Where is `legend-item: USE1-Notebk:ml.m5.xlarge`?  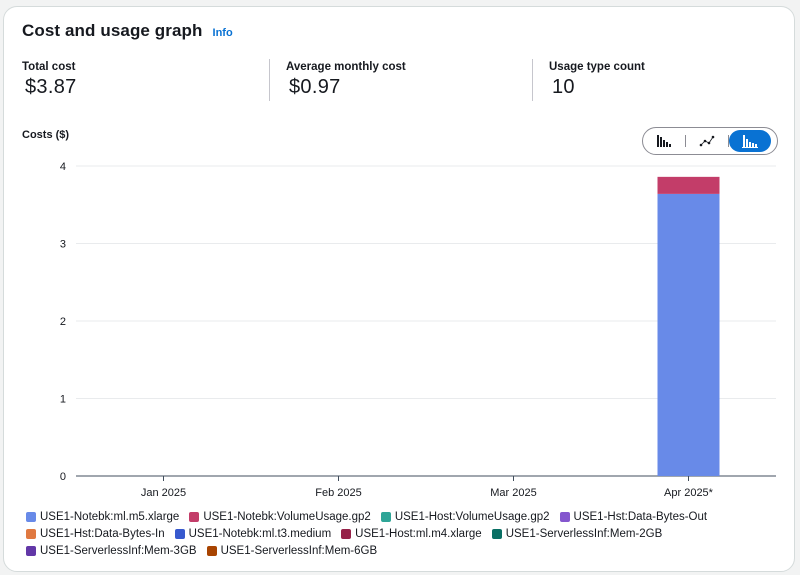
legend-item: USE1-Notebk:ml.m5.xlarge is located at coordinates (102, 517).